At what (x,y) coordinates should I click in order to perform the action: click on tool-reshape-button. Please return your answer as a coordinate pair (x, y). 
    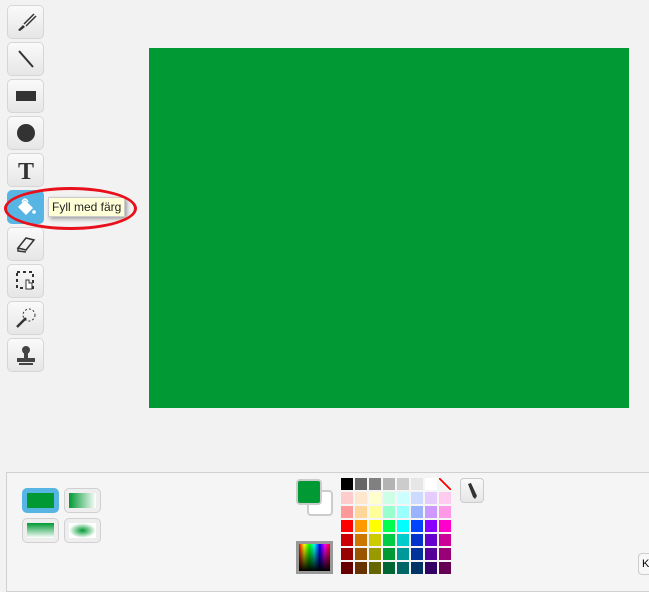
    Looking at the image, I should click on (25, 318).